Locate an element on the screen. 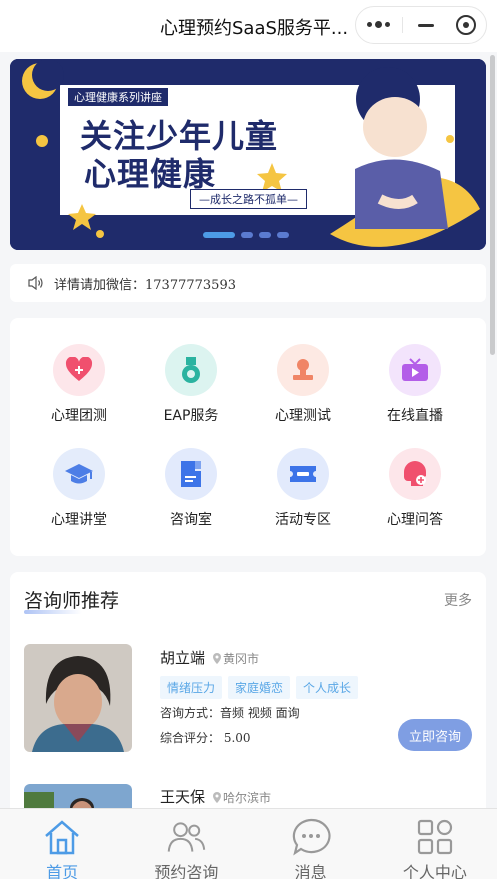 The height and width of the screenshot is (879, 497). notice-text: 详情请加微信：17377773593 is located at coordinates (145, 285).